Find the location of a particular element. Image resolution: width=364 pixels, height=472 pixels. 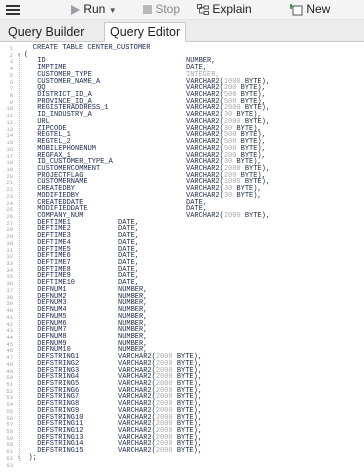

stop-button: Stop is located at coordinates (161, 9).